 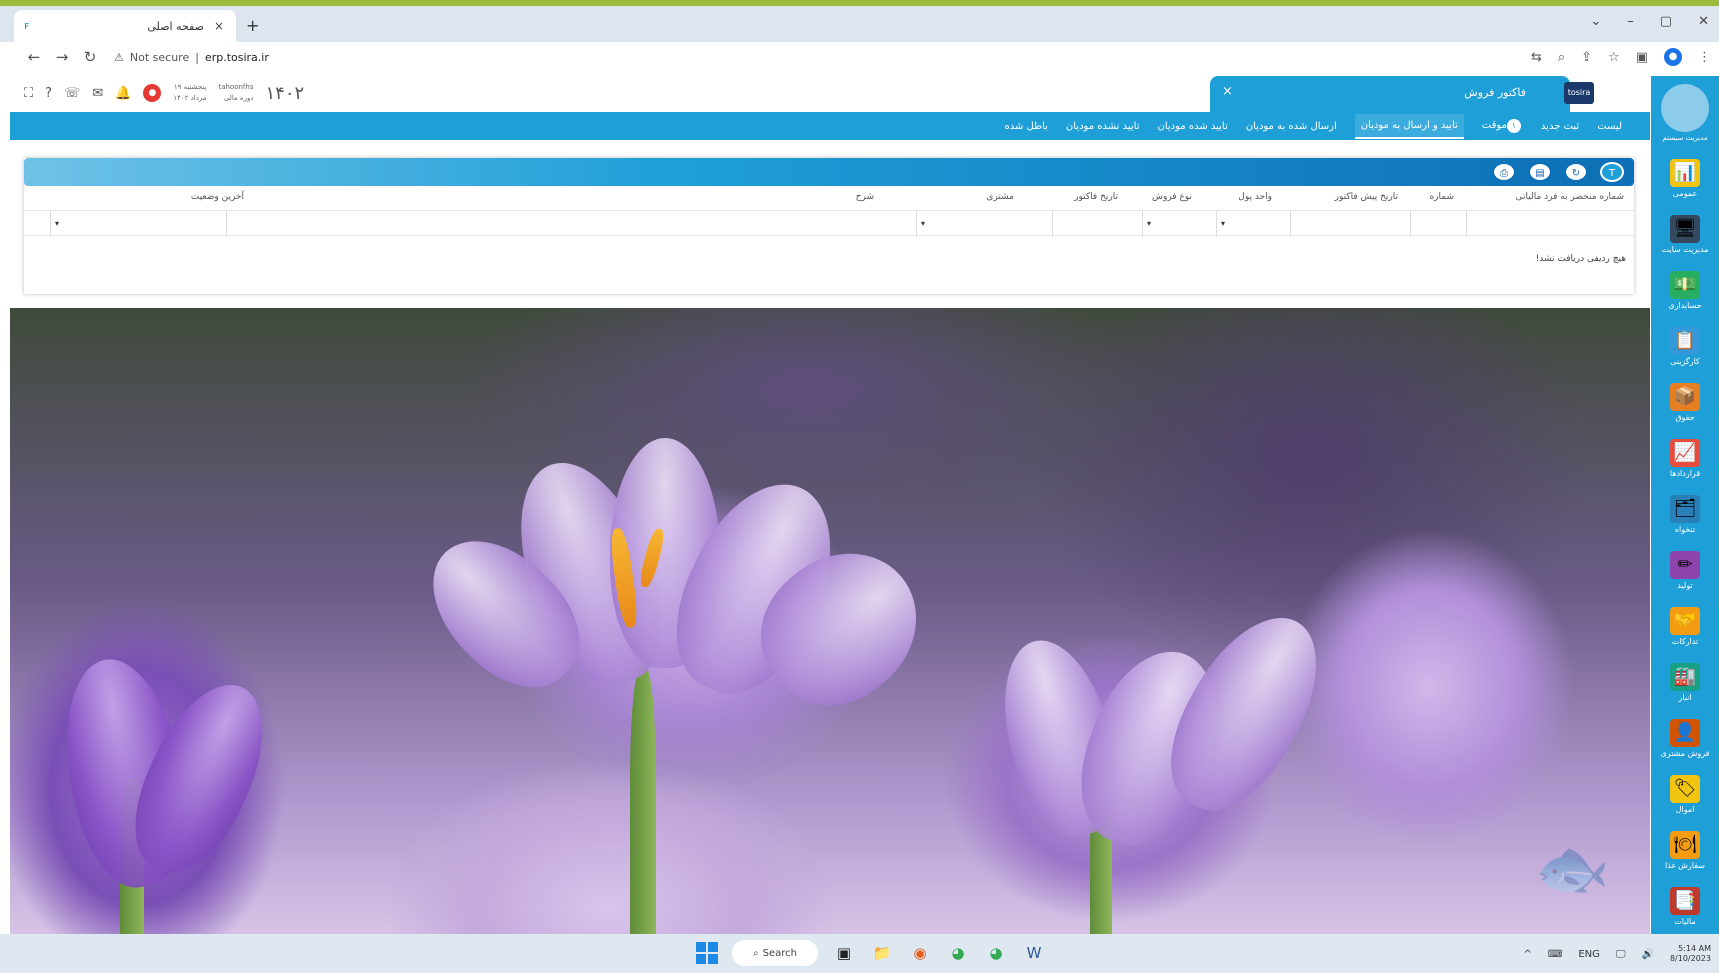 I want to click on sidebar-module-item: 📈 قراردادها, so click(x=1685, y=458).